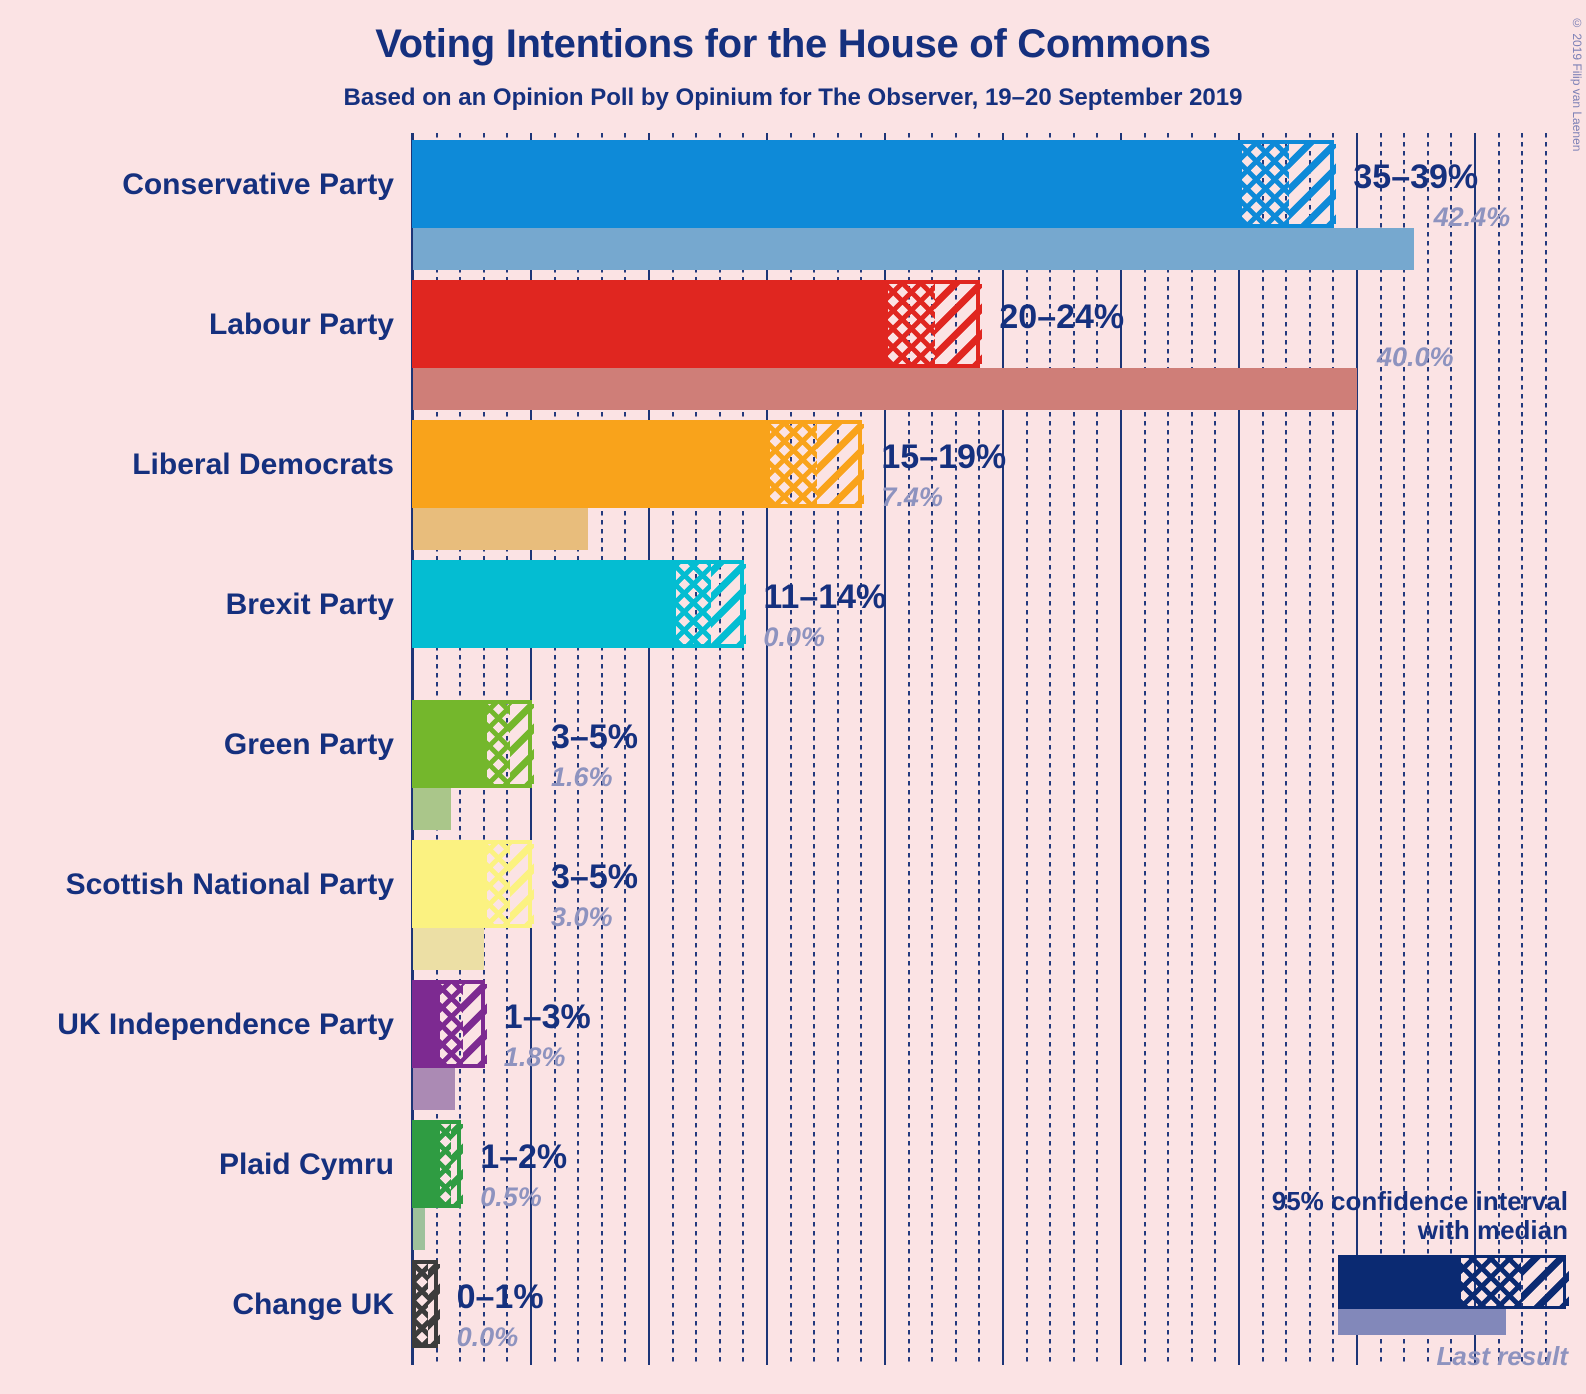  Describe the element at coordinates (524, 1157) in the screenshot. I see `ci-value-label: 1–2%` at that location.